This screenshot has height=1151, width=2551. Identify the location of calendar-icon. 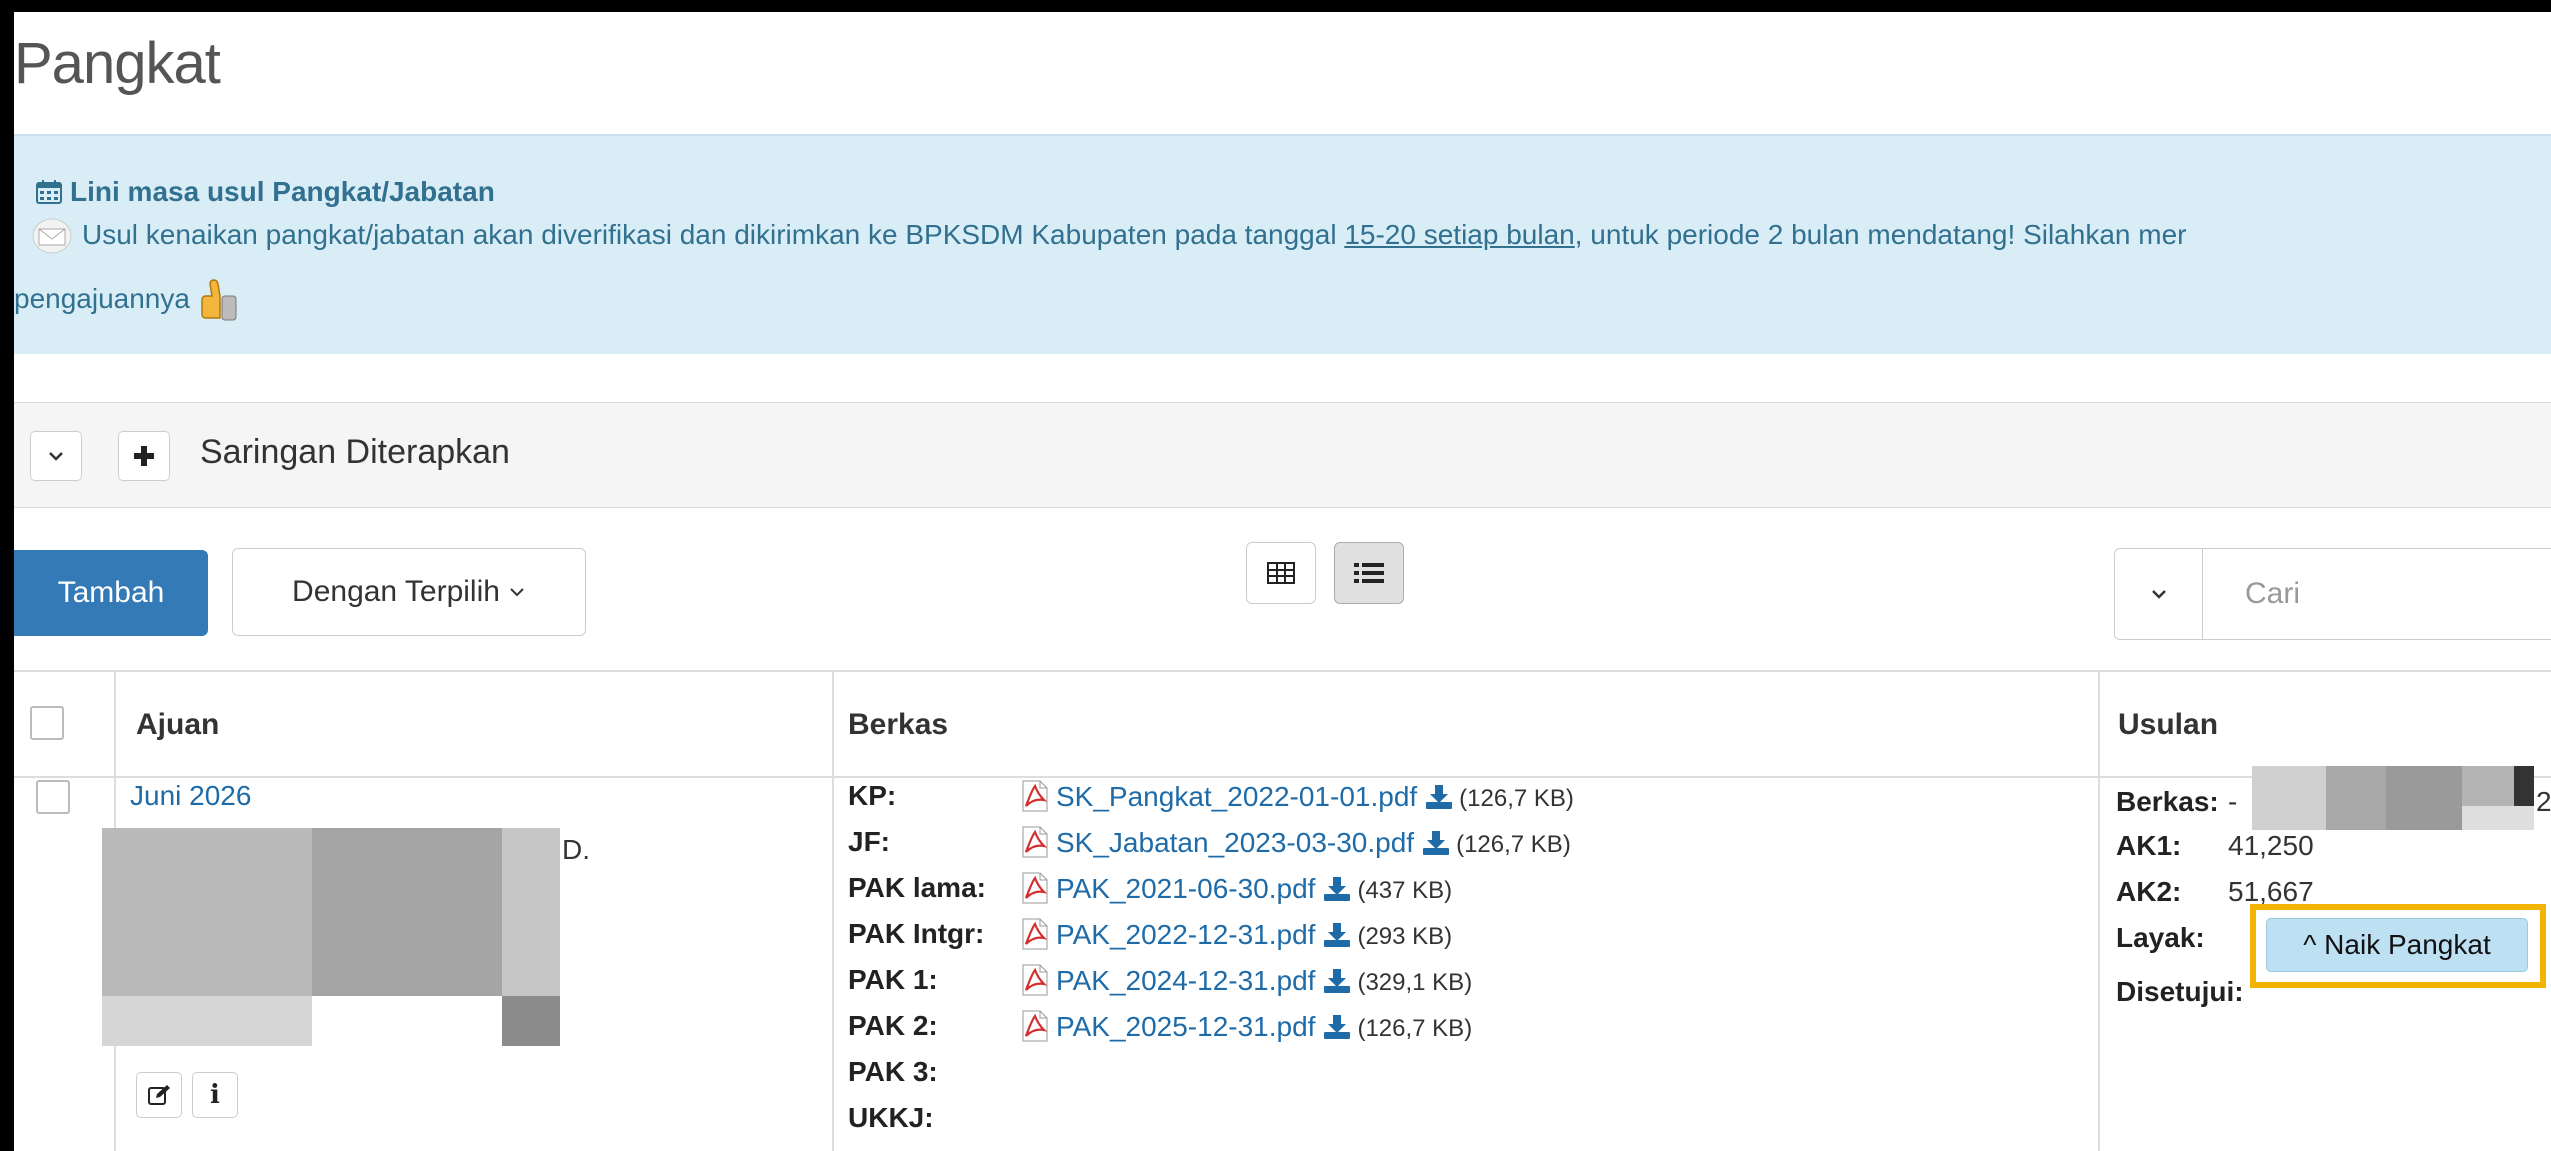
(49, 192).